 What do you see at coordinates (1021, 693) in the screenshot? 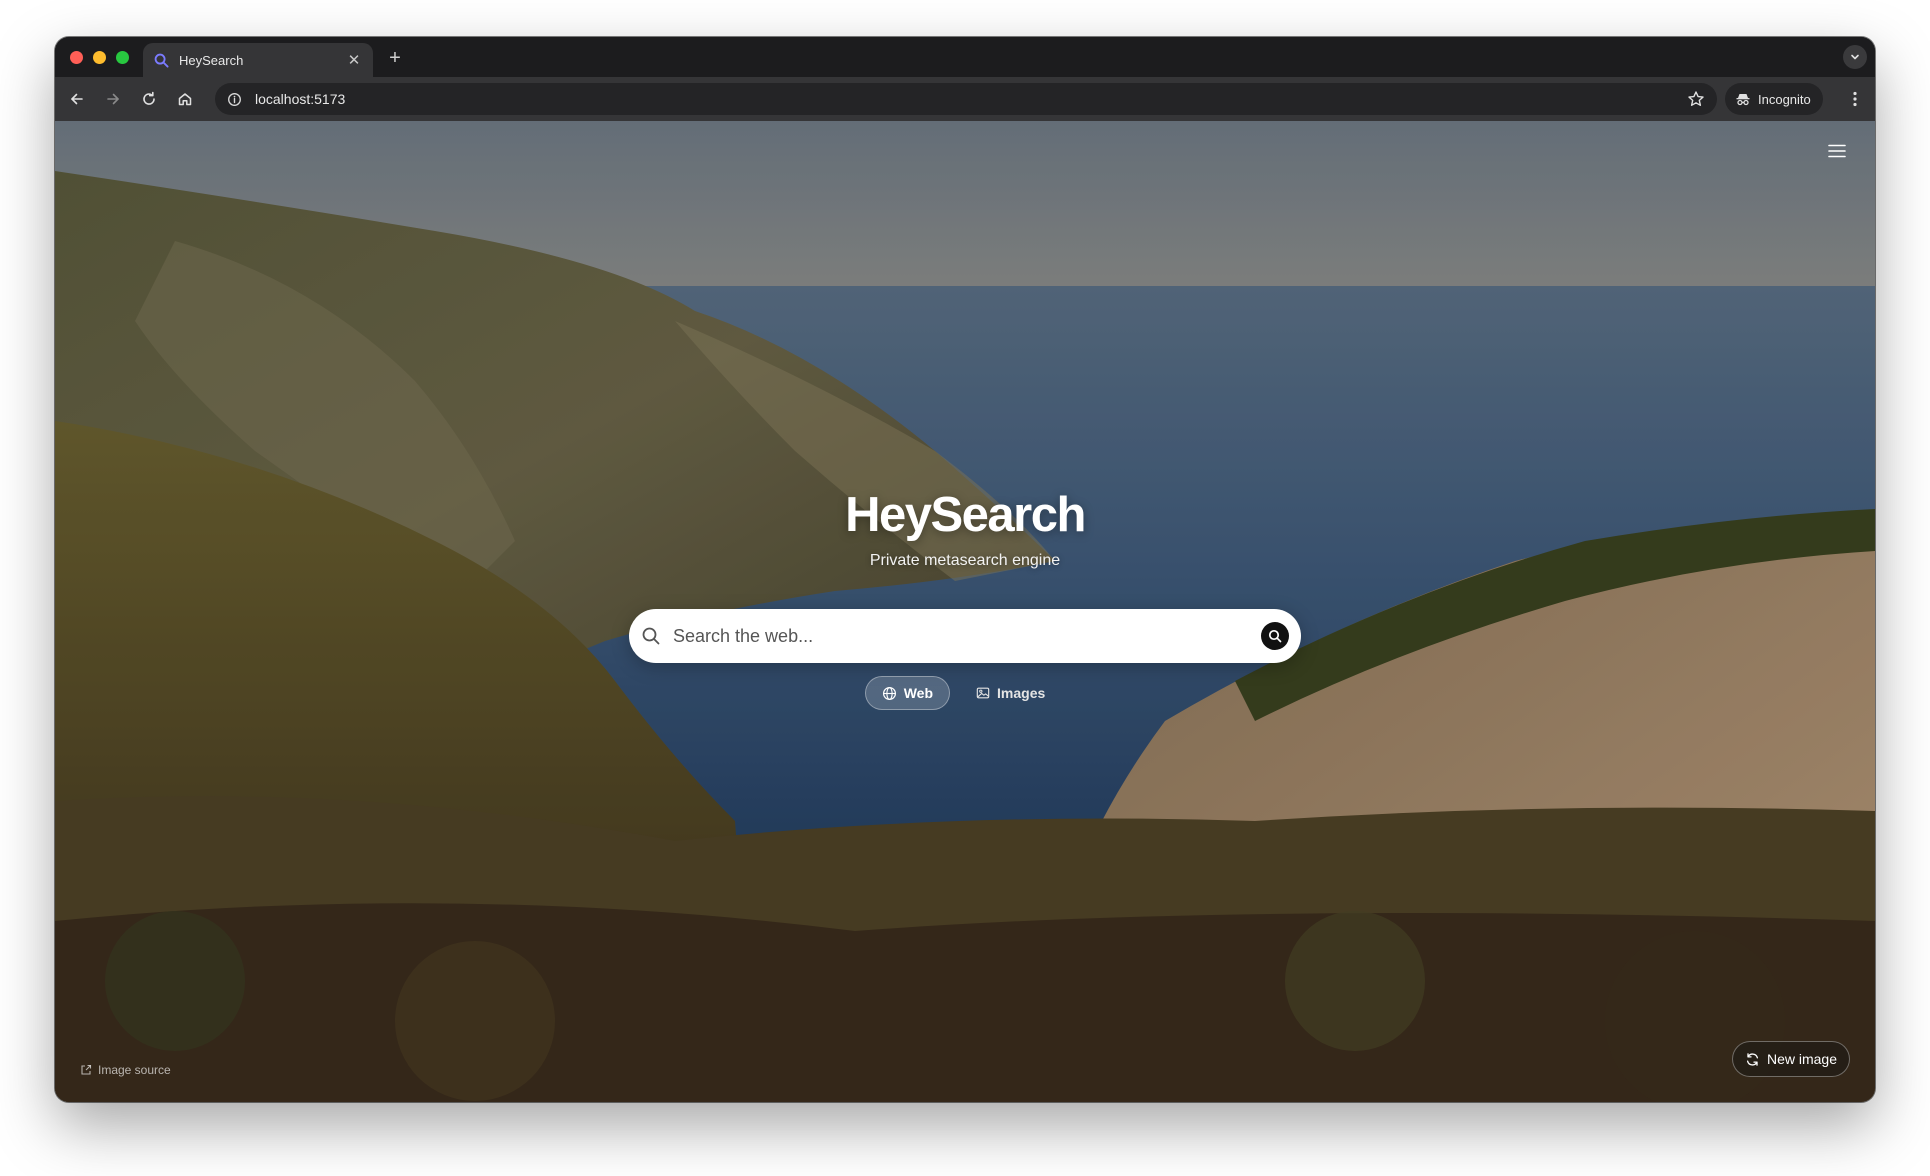
I see `tab-images-label: Images` at bounding box center [1021, 693].